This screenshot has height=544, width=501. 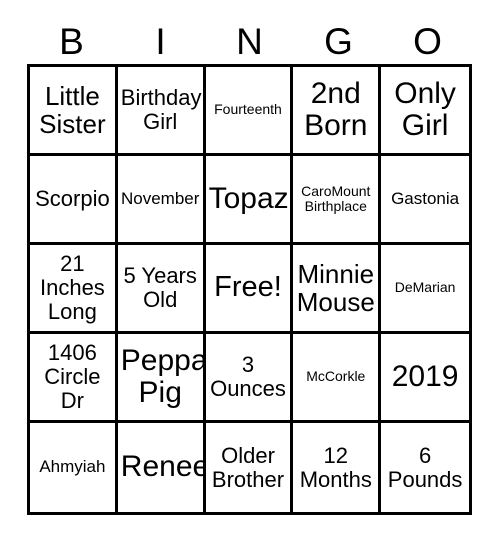 I want to click on bingo-cell-label: 6 Pounds, so click(x=425, y=467).